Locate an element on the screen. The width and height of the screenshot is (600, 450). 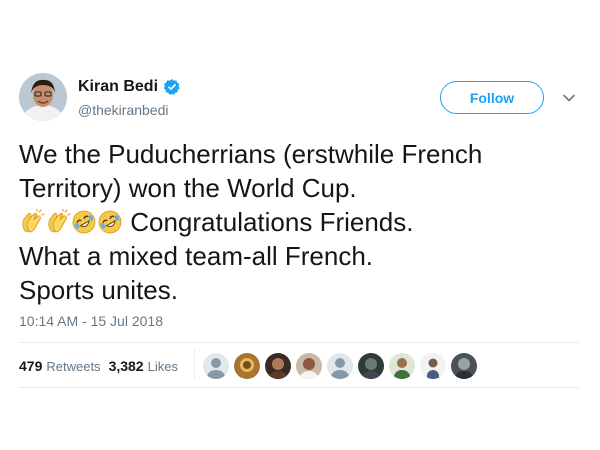
author-handle: @thekiranbedi is located at coordinates (123, 110).